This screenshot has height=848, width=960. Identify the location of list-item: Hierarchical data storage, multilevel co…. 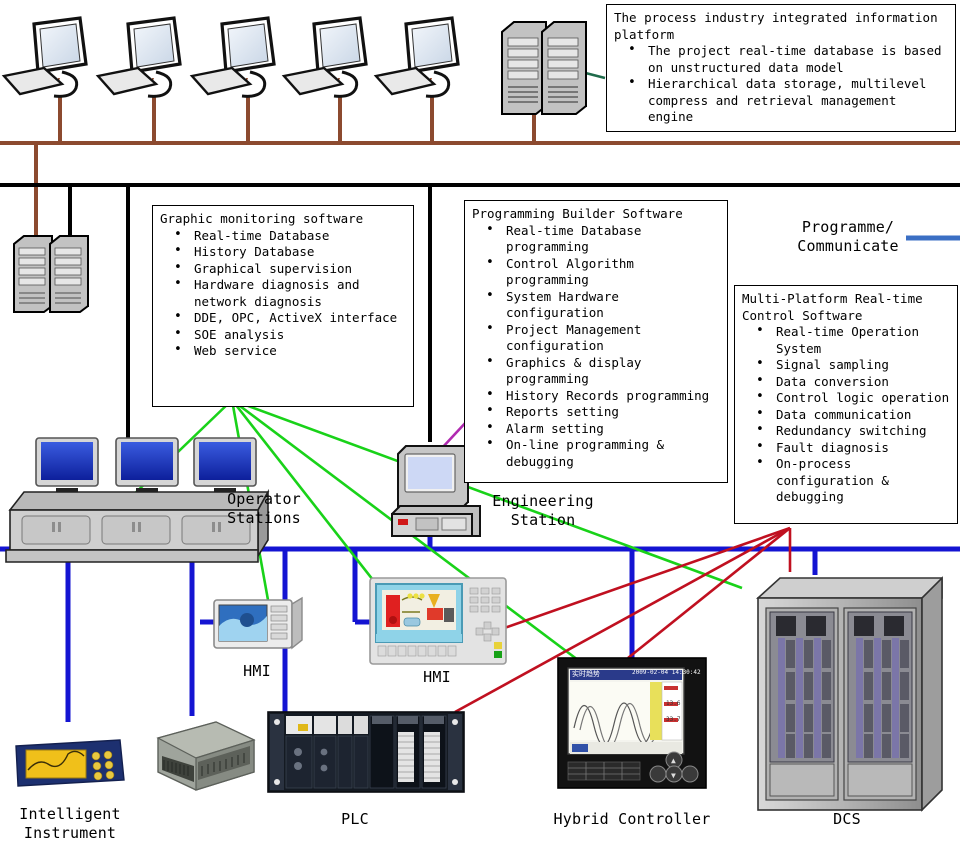
(788, 100).